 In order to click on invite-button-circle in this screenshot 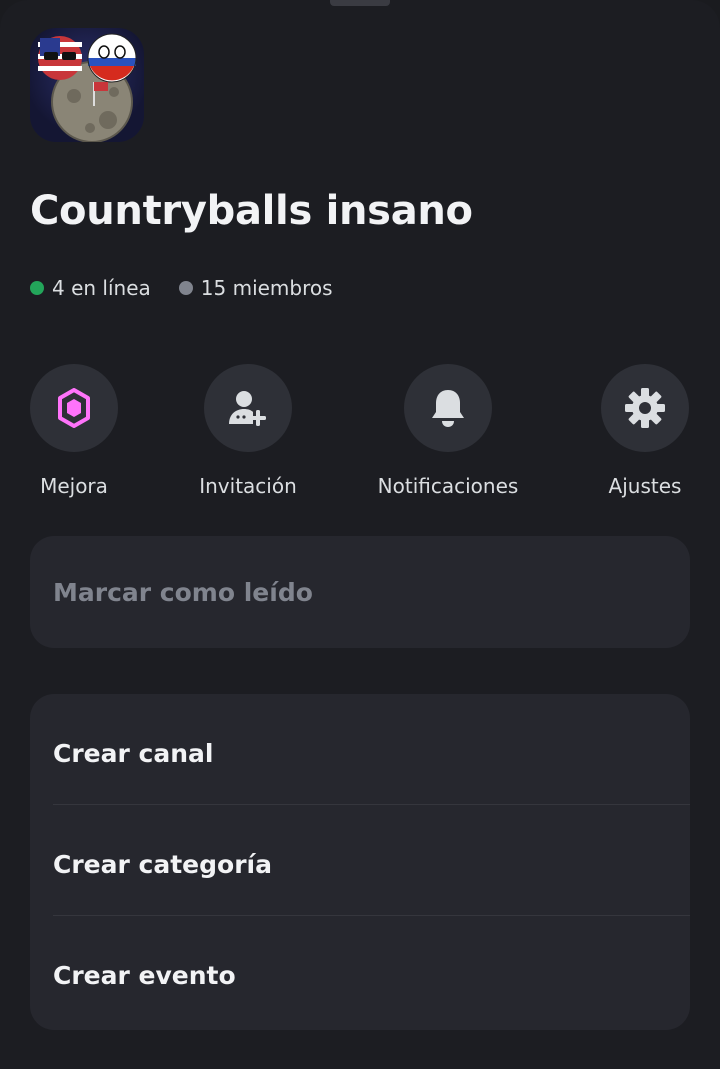, I will do `click(248, 408)`.